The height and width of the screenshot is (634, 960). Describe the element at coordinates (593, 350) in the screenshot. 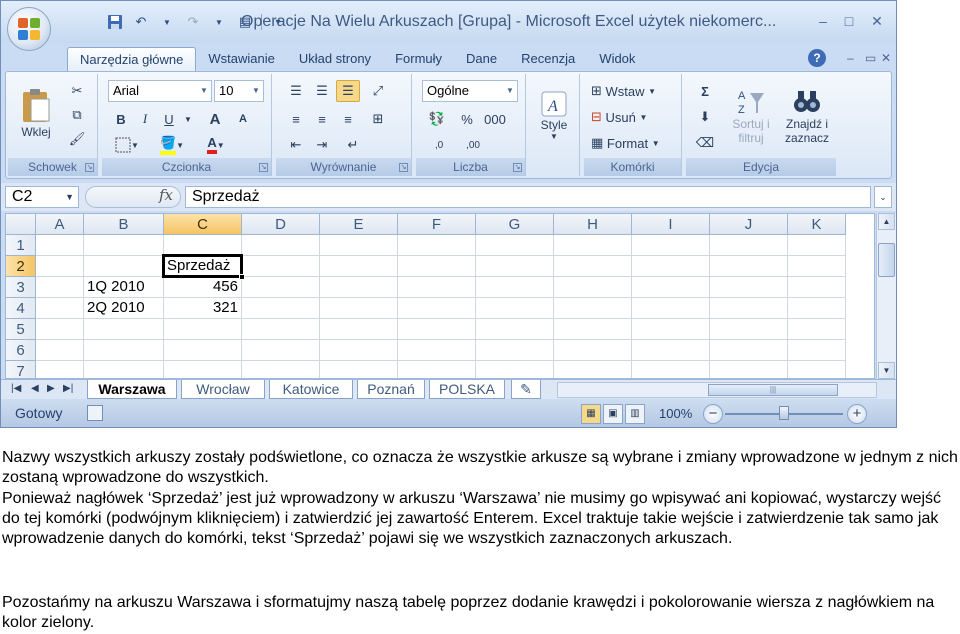

I see `cell-h6` at that location.